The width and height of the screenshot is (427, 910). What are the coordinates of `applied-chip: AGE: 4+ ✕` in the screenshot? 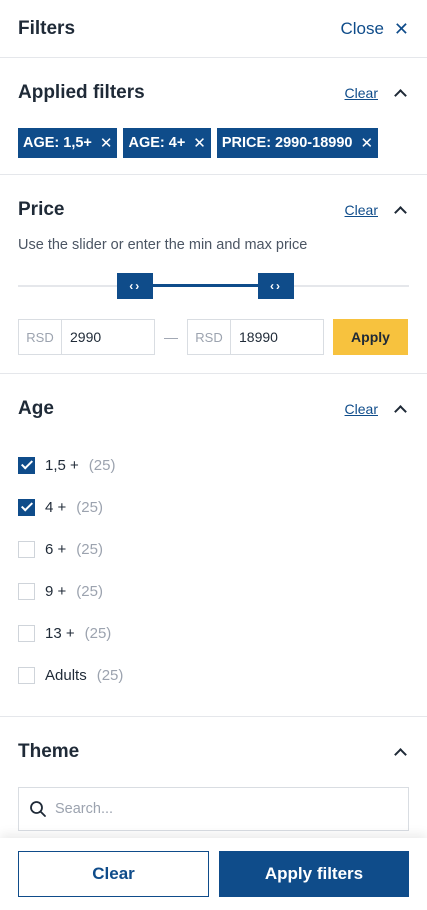 It's located at (167, 143).